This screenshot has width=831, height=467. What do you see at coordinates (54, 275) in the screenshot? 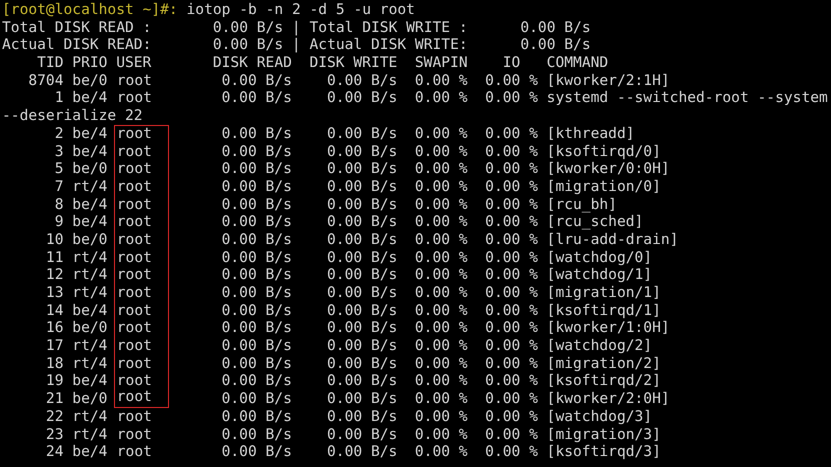
I see `tid-cell-text: 12` at bounding box center [54, 275].